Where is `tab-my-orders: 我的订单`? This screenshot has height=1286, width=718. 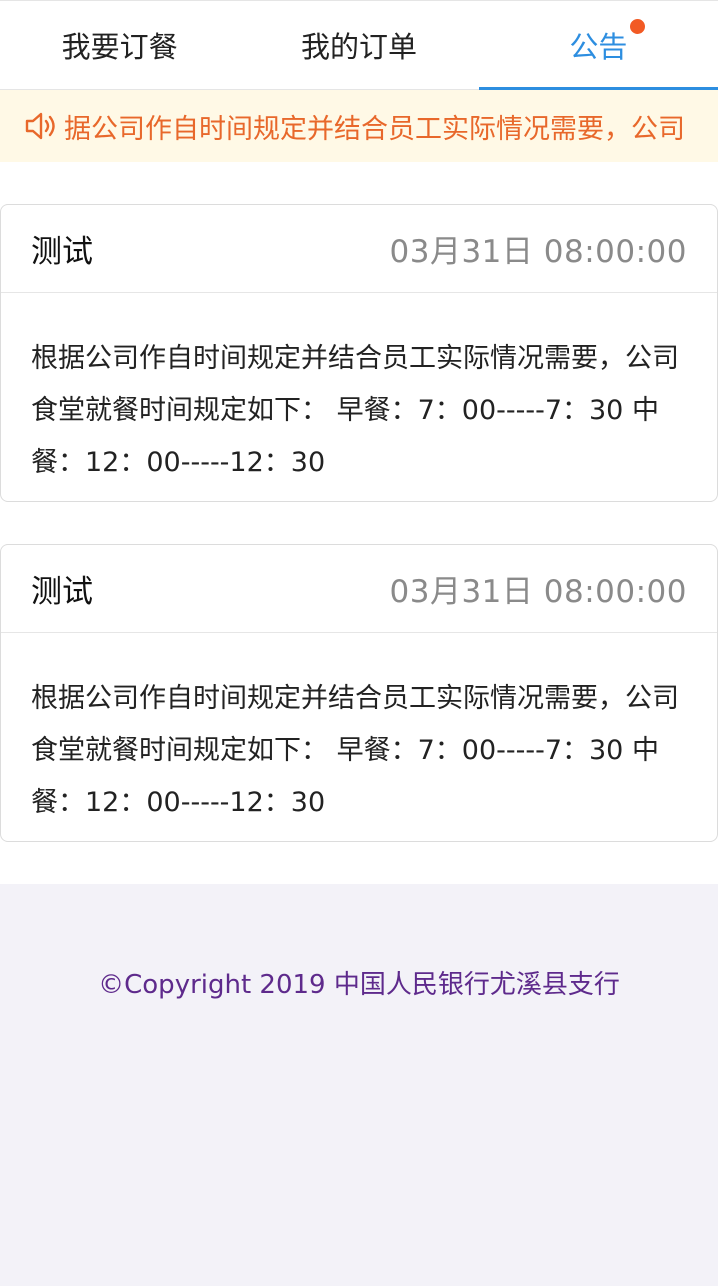 tab-my-orders: 我的订单 is located at coordinates (358, 45).